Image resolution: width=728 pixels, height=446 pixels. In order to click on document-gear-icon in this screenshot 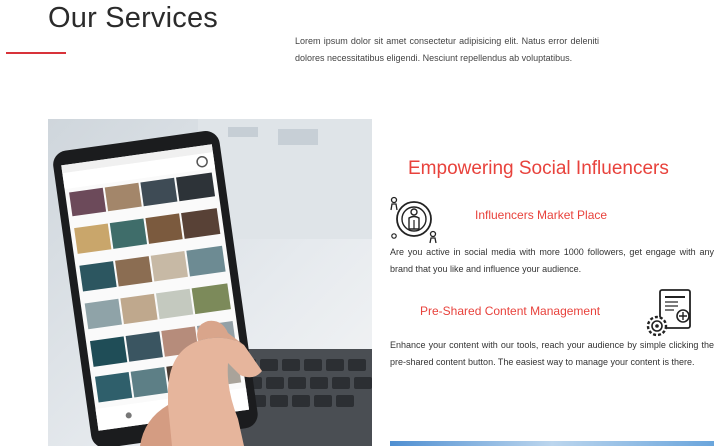, I will do `click(670, 316)`.